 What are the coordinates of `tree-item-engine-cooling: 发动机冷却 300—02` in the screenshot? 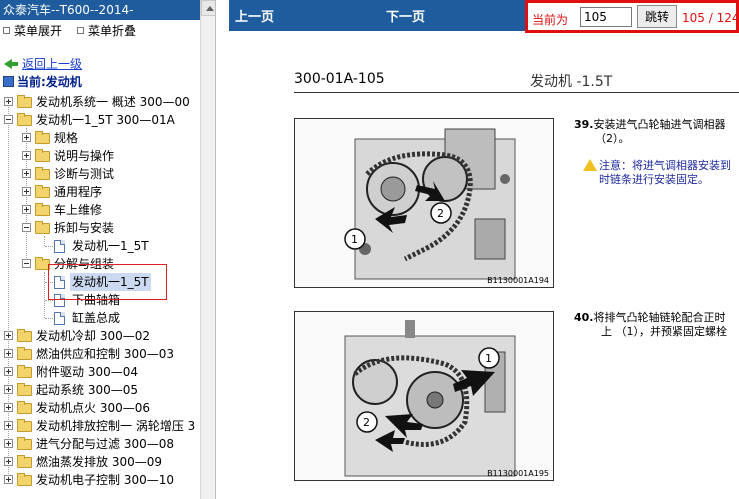 It's located at (100, 336).